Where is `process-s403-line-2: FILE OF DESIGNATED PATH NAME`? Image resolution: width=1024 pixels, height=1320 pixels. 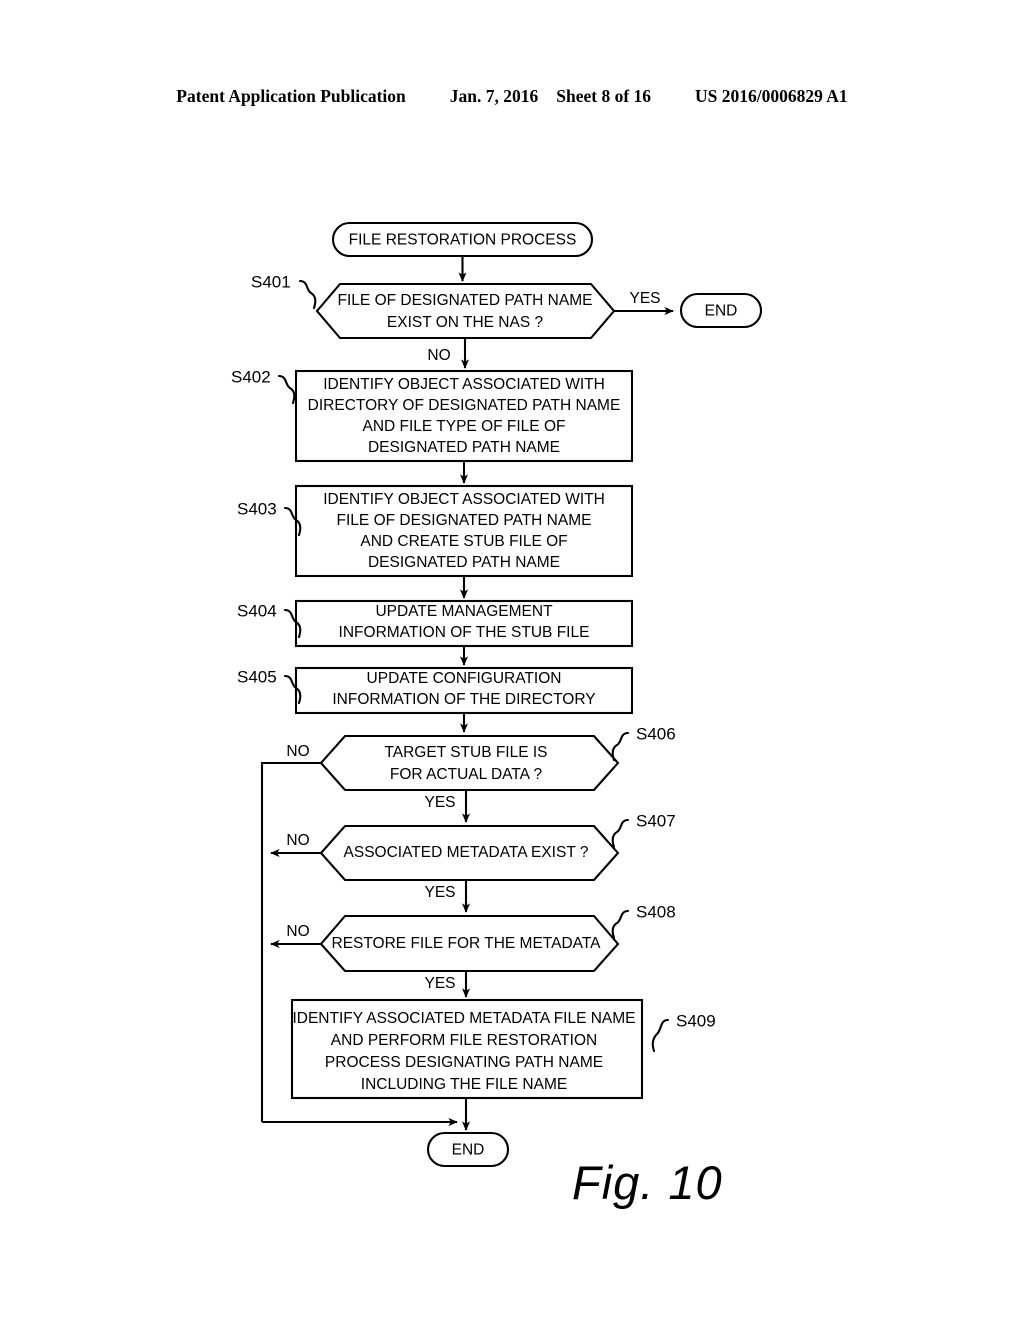
process-s403-line-2: FILE OF DESIGNATED PATH NAME is located at coordinates (464, 520).